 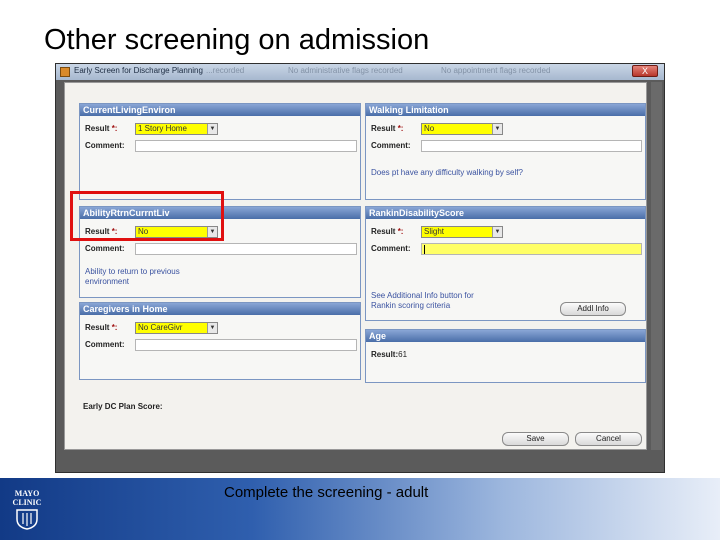 What do you see at coordinates (237, 40) in the screenshot?
I see `slide-title: Other screening on admission` at bounding box center [237, 40].